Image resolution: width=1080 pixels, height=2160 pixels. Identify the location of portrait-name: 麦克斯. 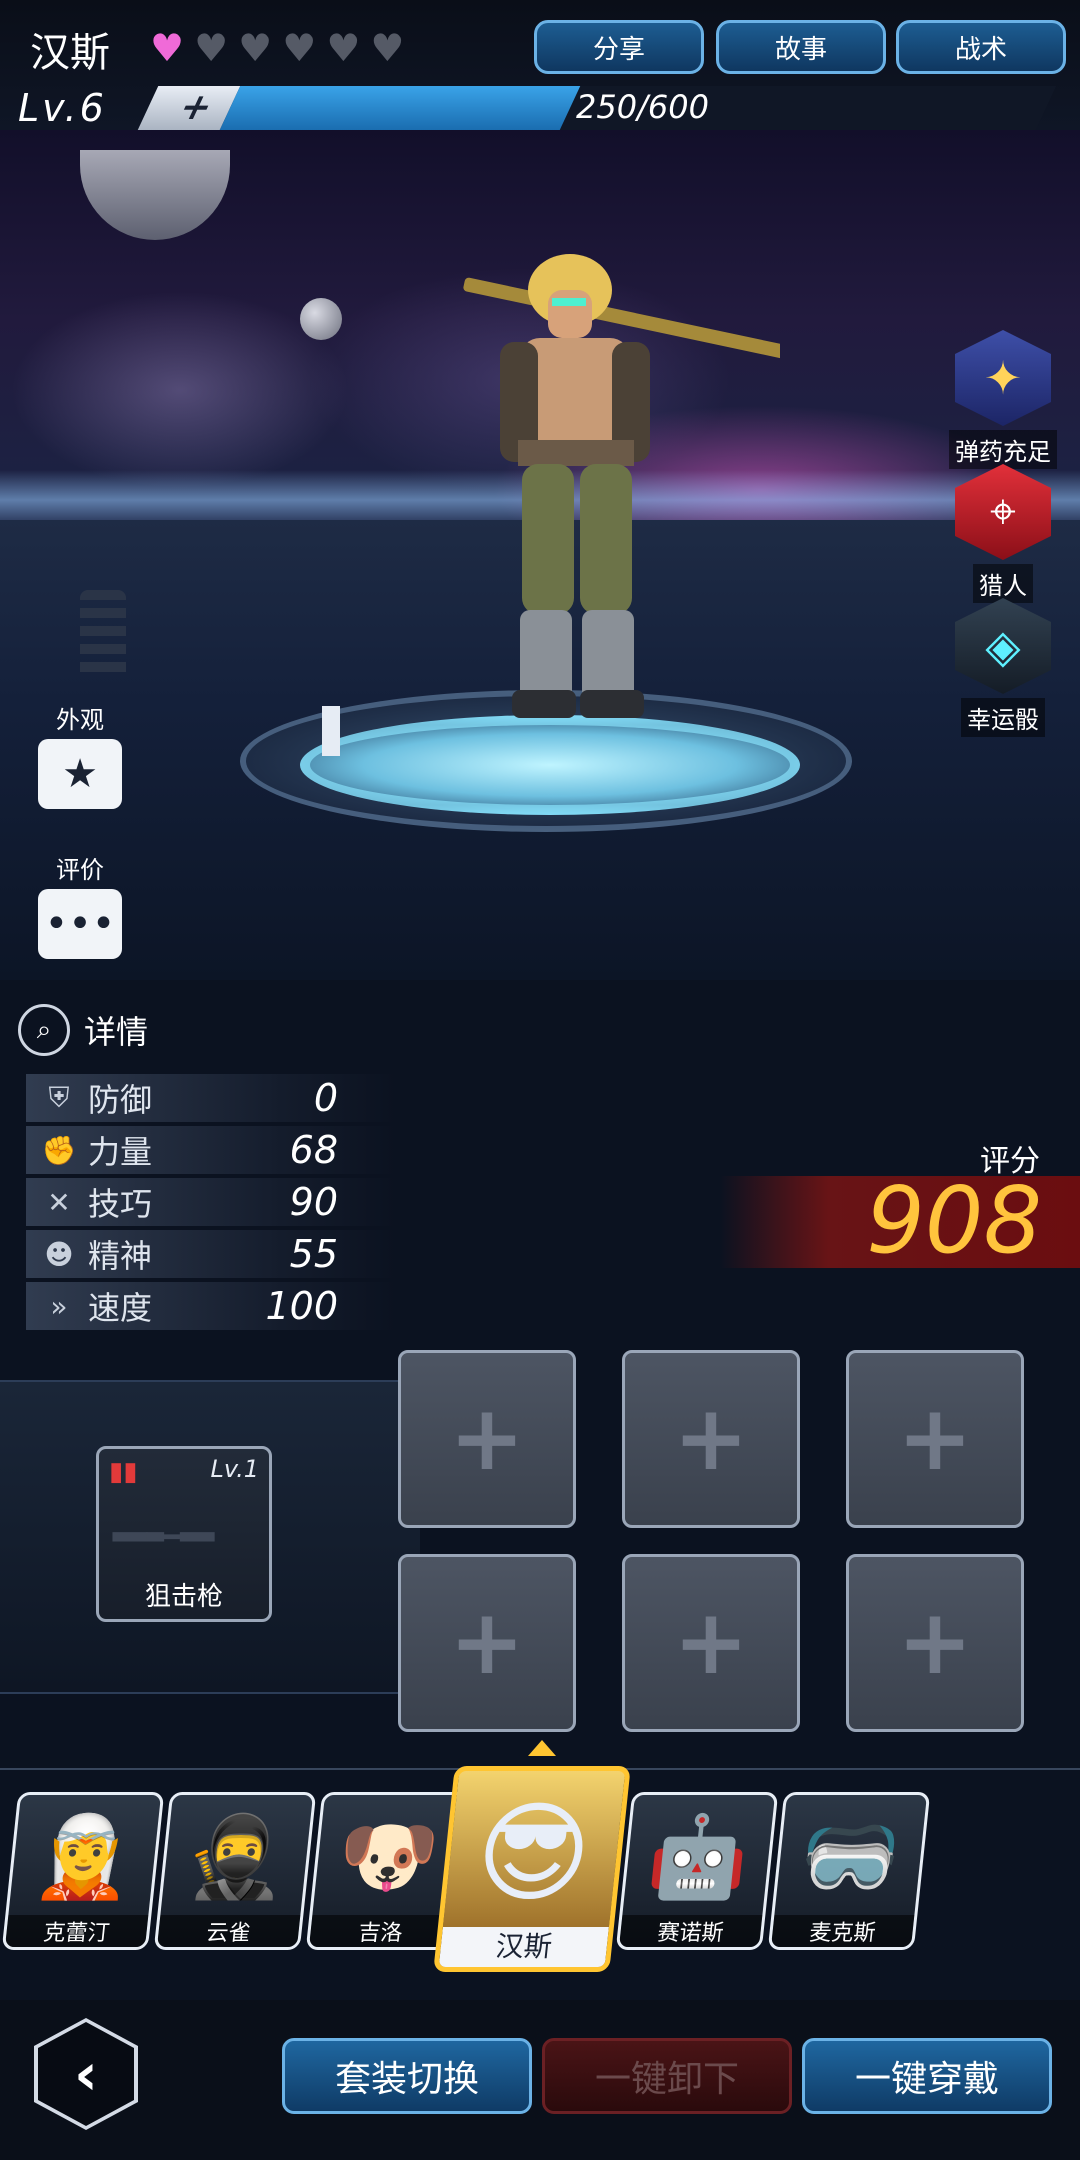
(843, 1931).